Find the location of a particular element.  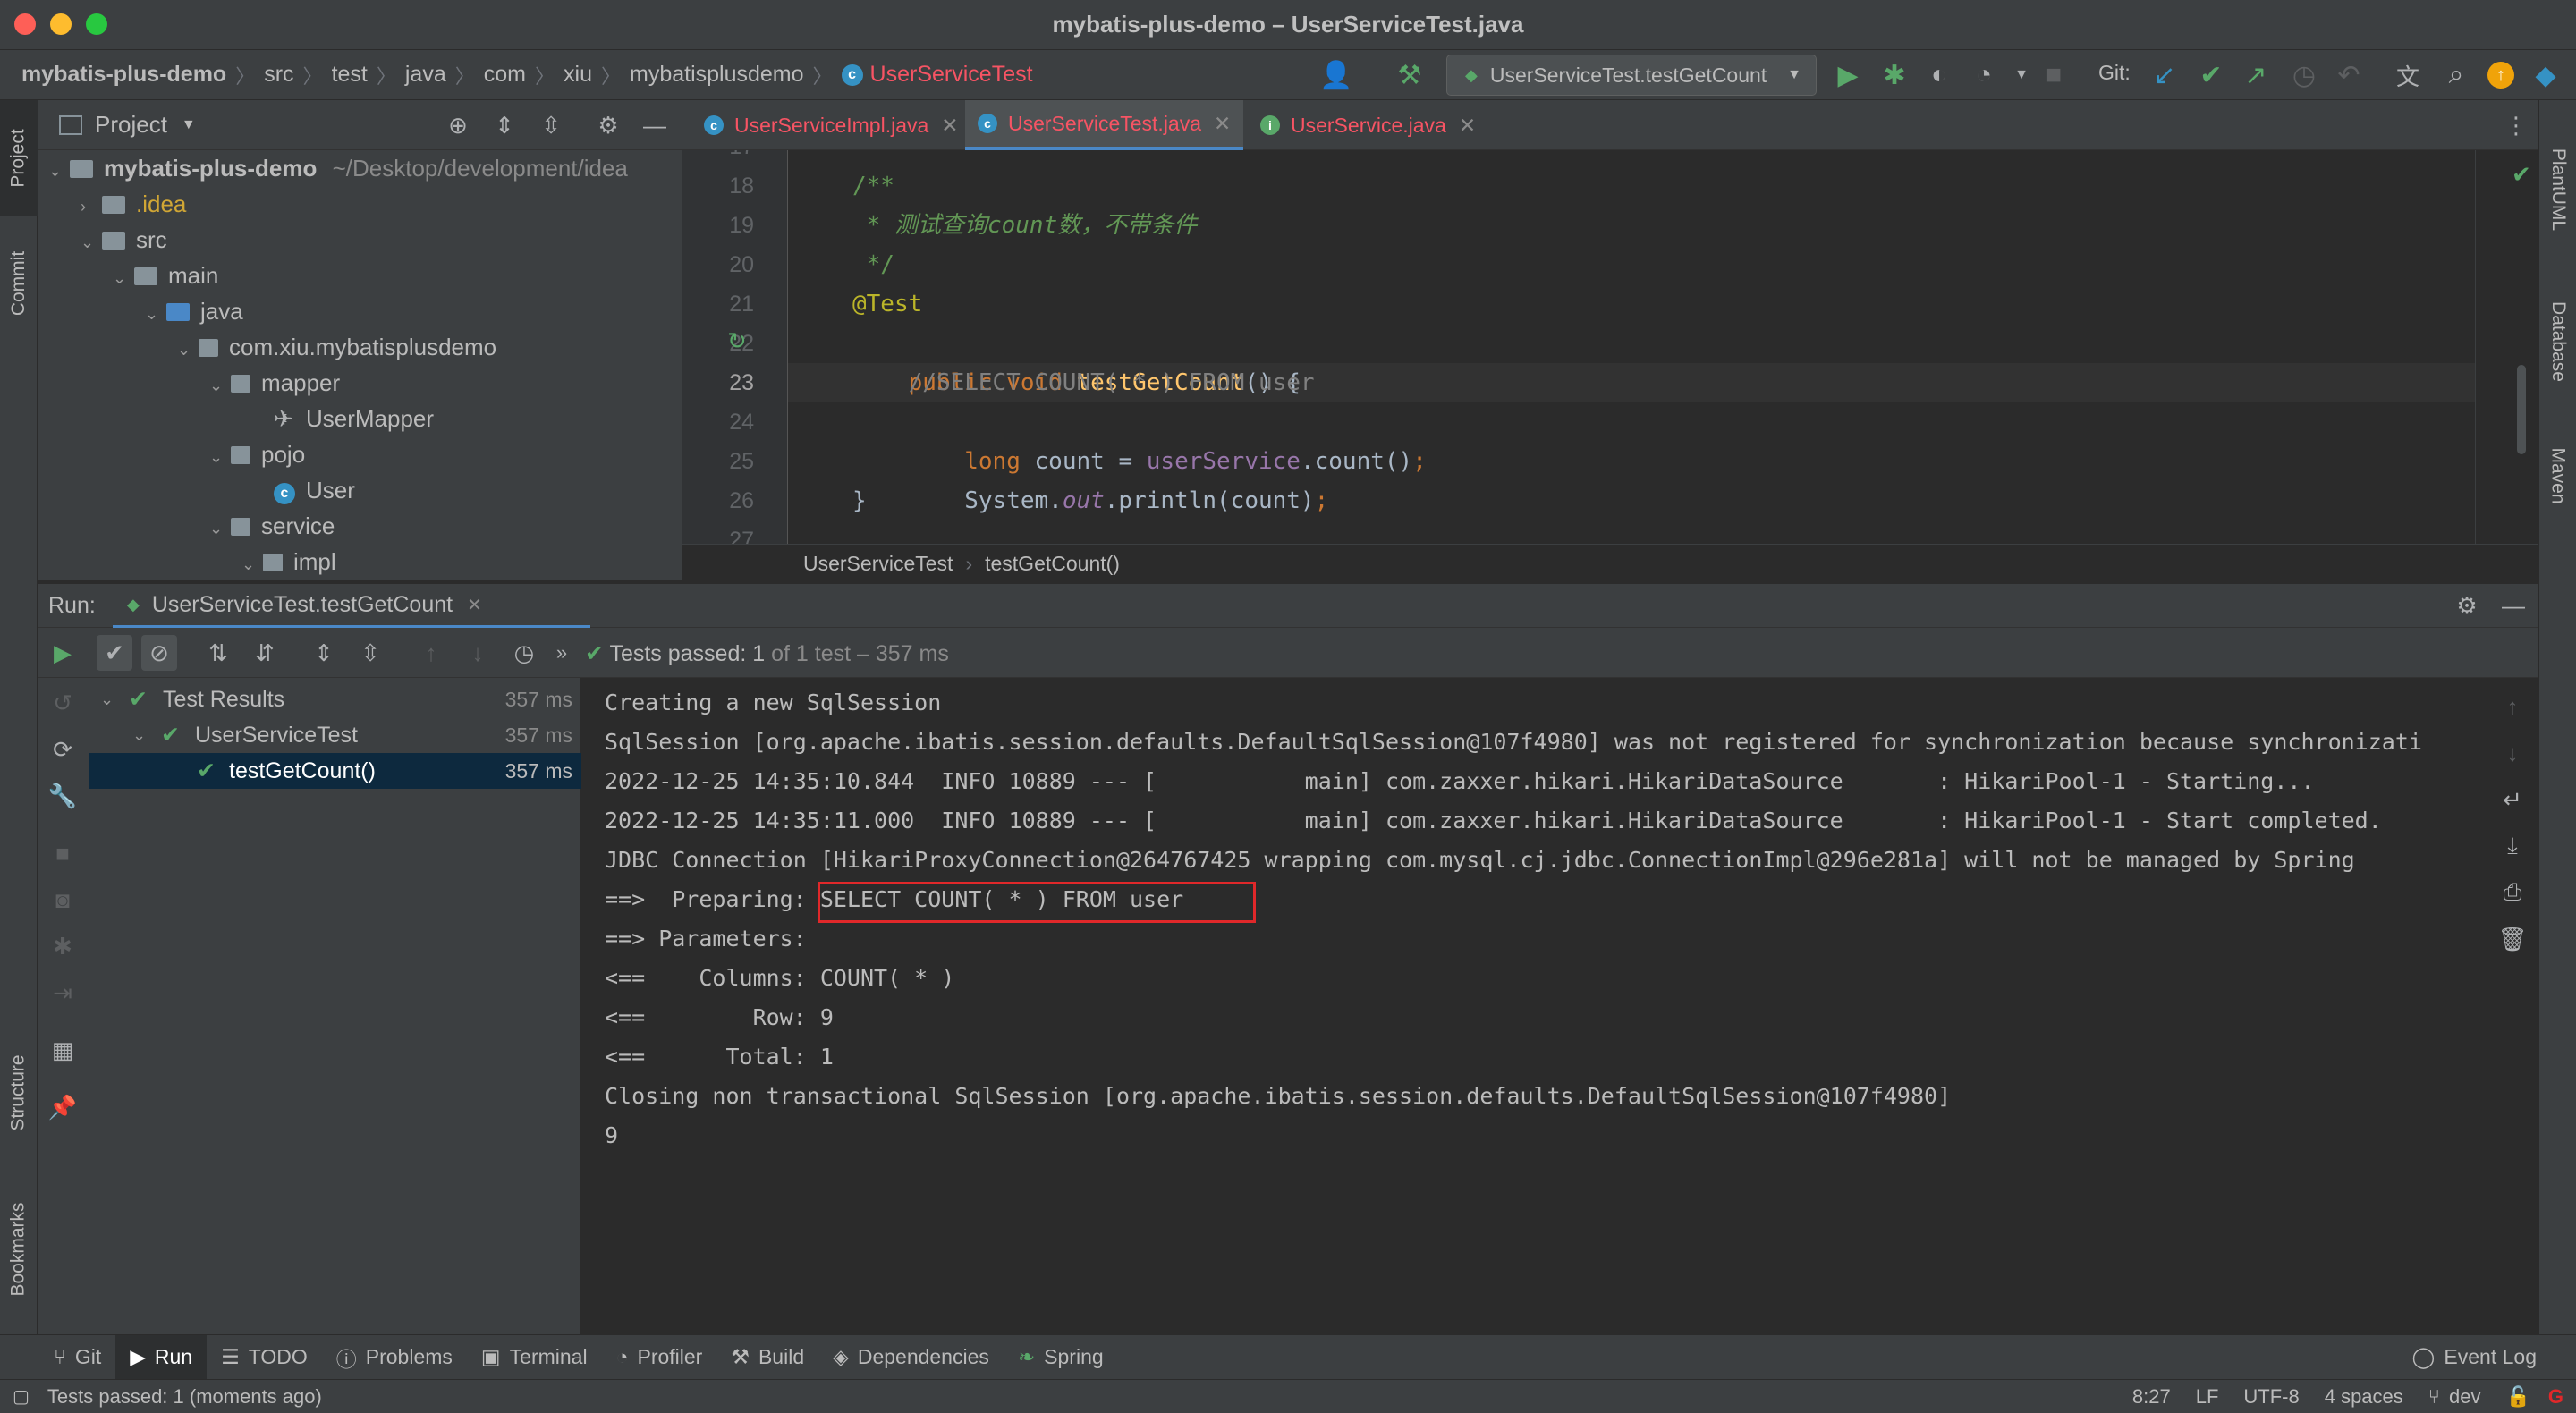

run-test-gutter-icon: ↻ is located at coordinates (737, 341).